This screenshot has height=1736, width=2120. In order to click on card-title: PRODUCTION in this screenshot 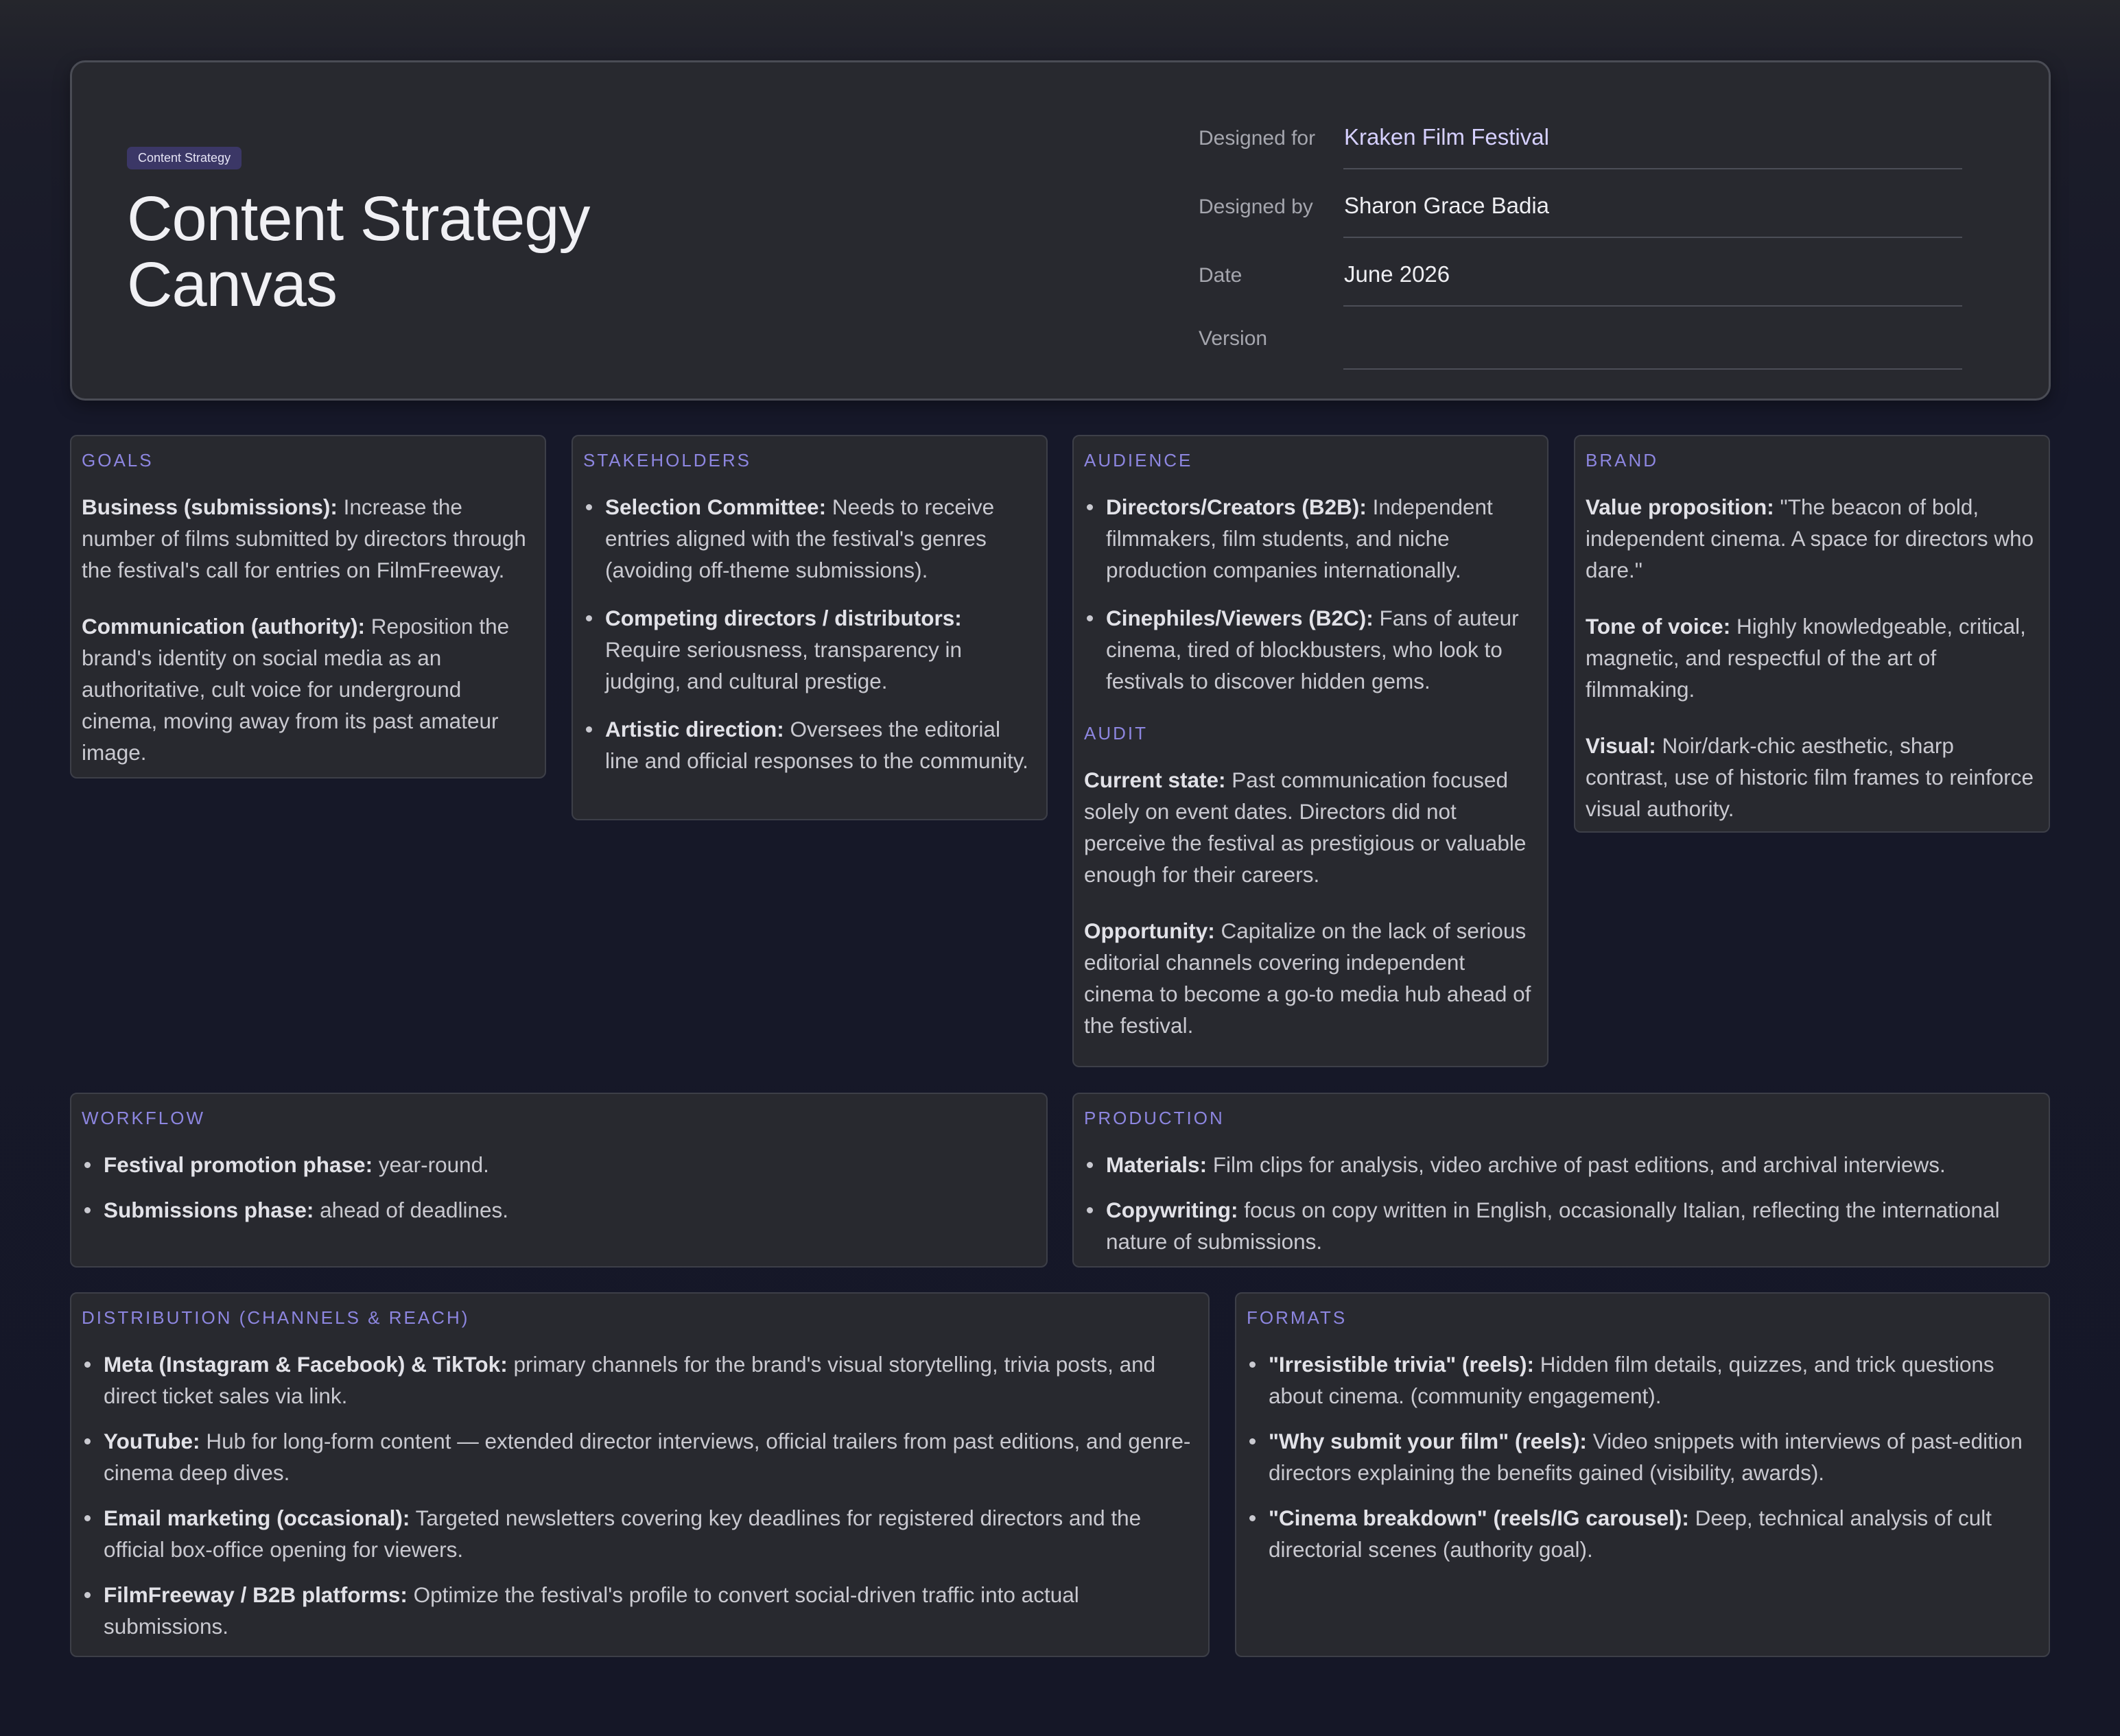, I will do `click(1154, 1118)`.